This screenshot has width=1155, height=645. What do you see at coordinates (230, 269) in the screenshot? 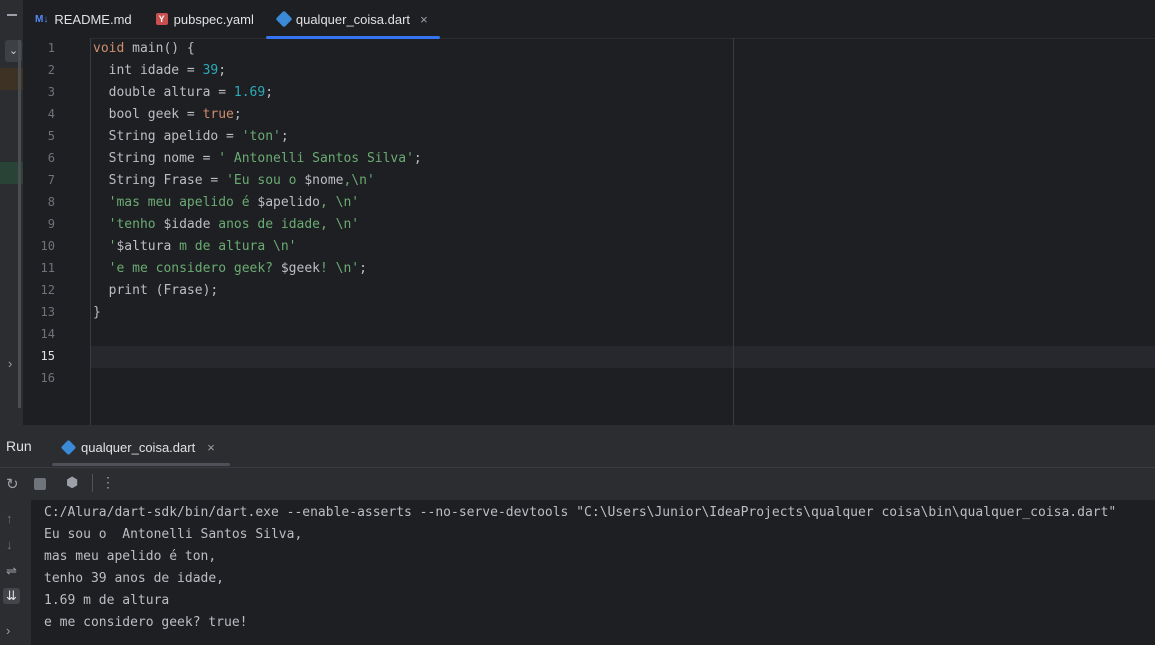
I see `code-line: 'e me considero geek? $geek! \n';` at bounding box center [230, 269].